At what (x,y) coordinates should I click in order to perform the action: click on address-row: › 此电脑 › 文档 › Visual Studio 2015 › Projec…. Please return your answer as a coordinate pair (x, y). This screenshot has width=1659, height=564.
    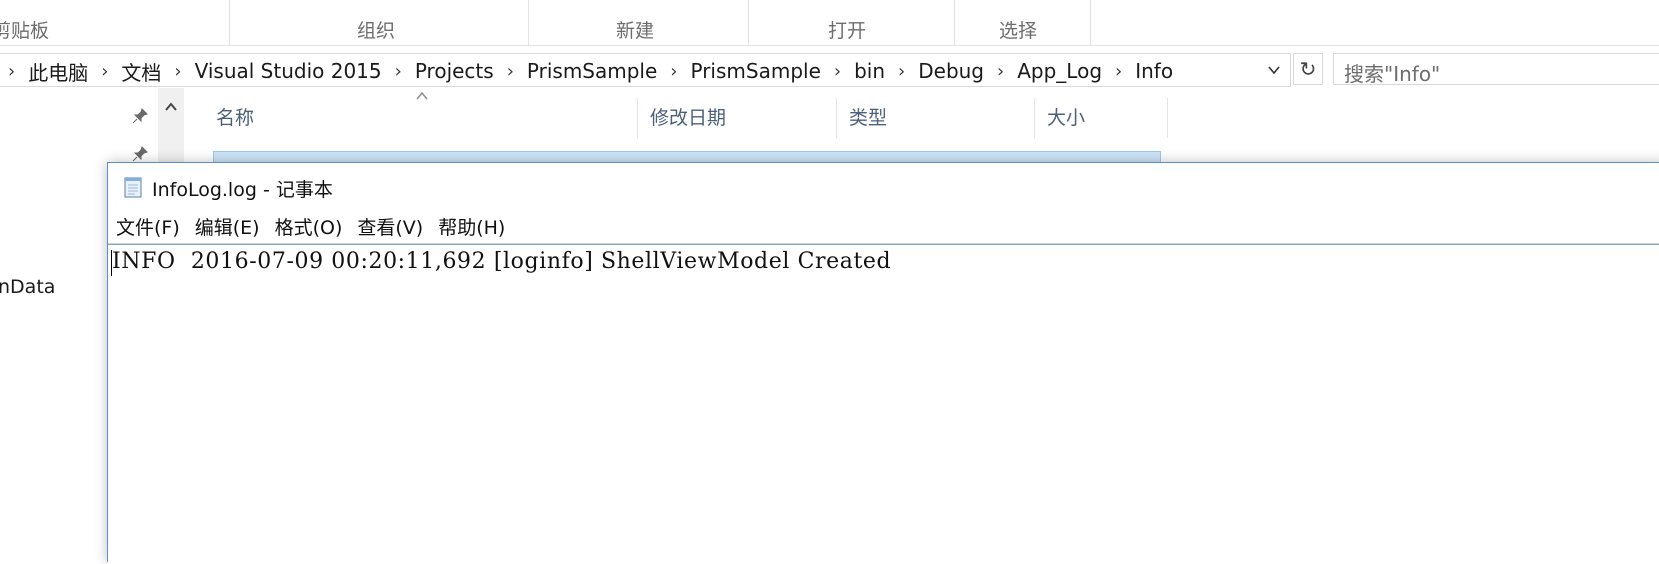
    Looking at the image, I should click on (829, 70).